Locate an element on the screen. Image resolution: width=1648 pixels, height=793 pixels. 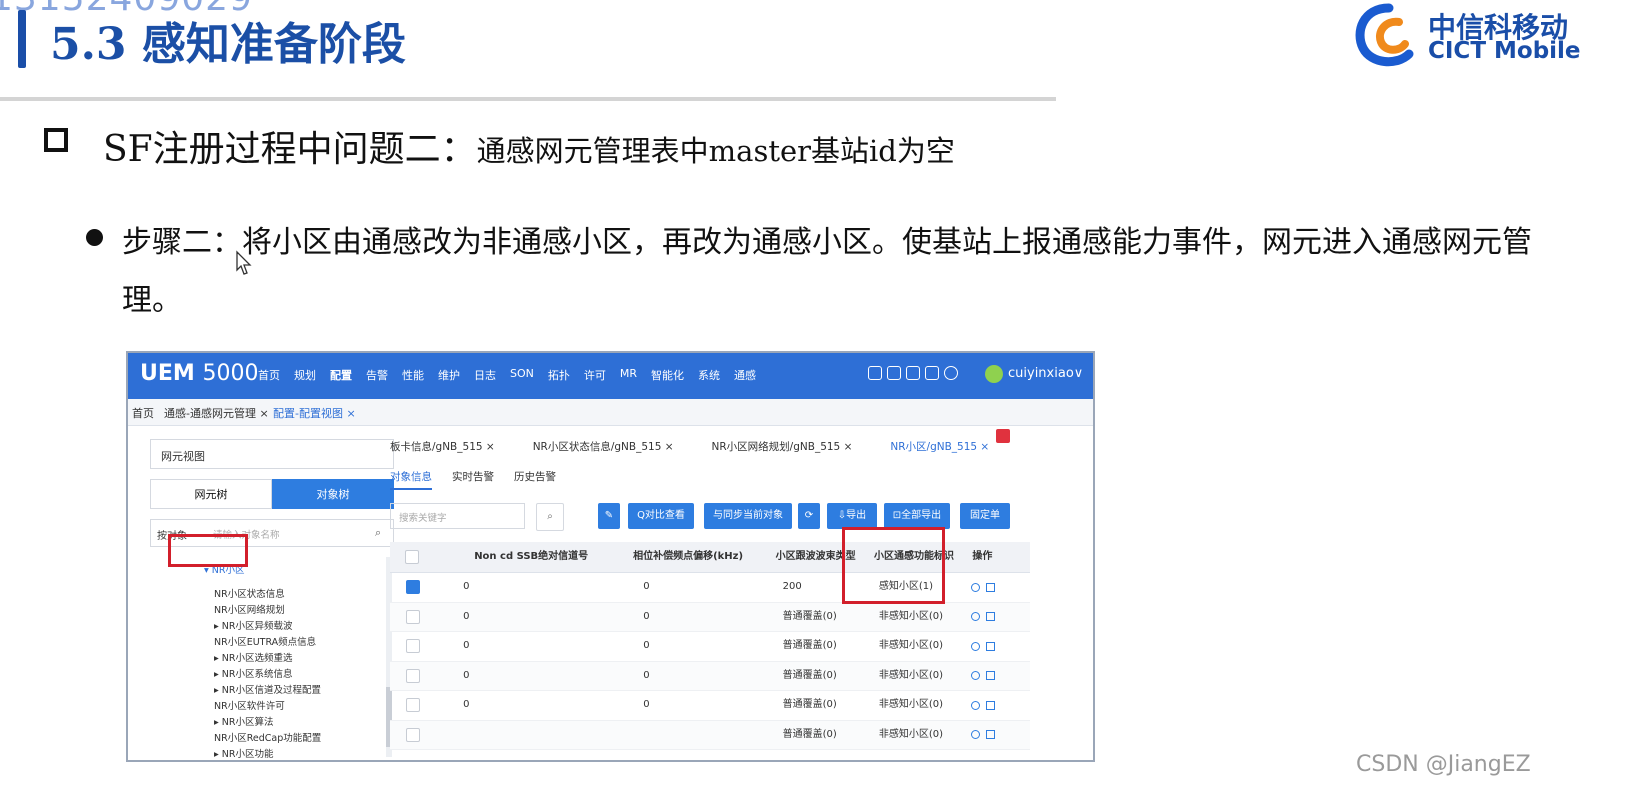
avatar is located at coordinates (994, 374).